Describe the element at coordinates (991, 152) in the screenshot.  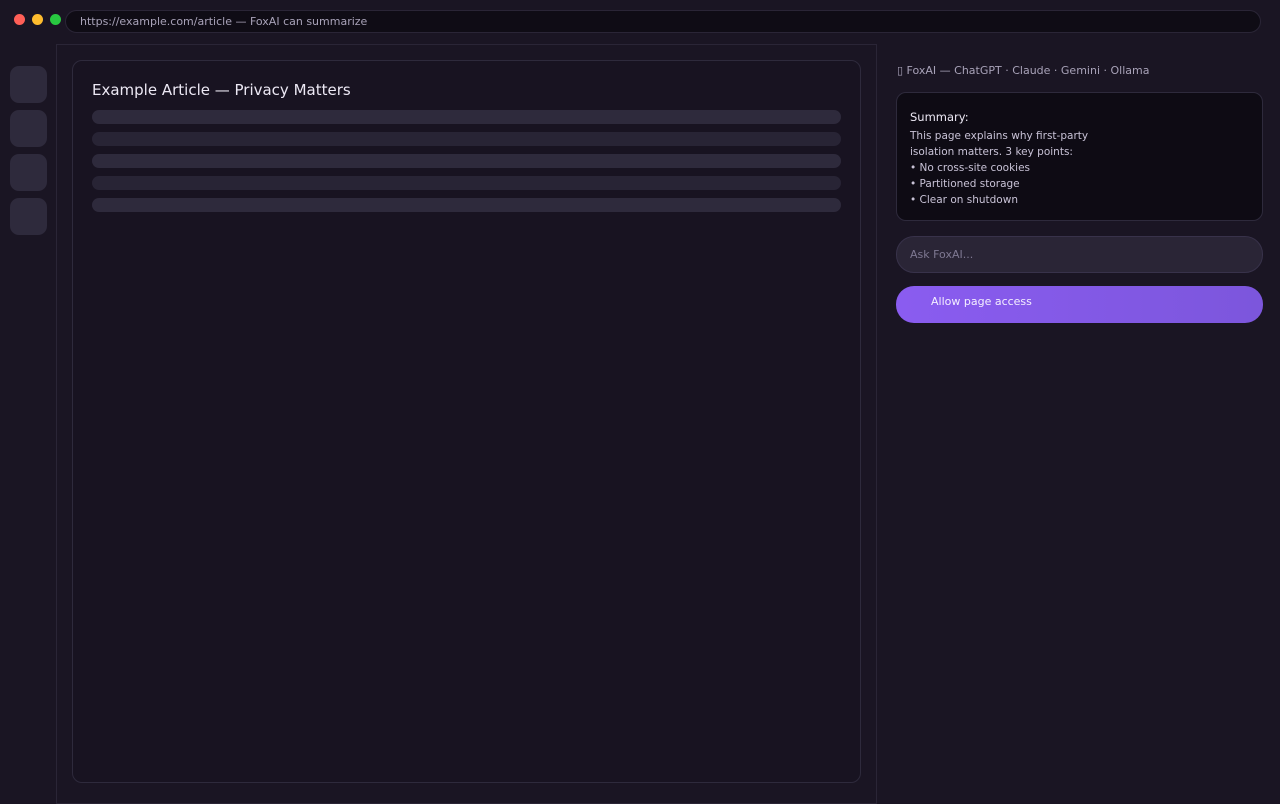
I see `summary-line: isolation matters. 3 key points:` at that location.